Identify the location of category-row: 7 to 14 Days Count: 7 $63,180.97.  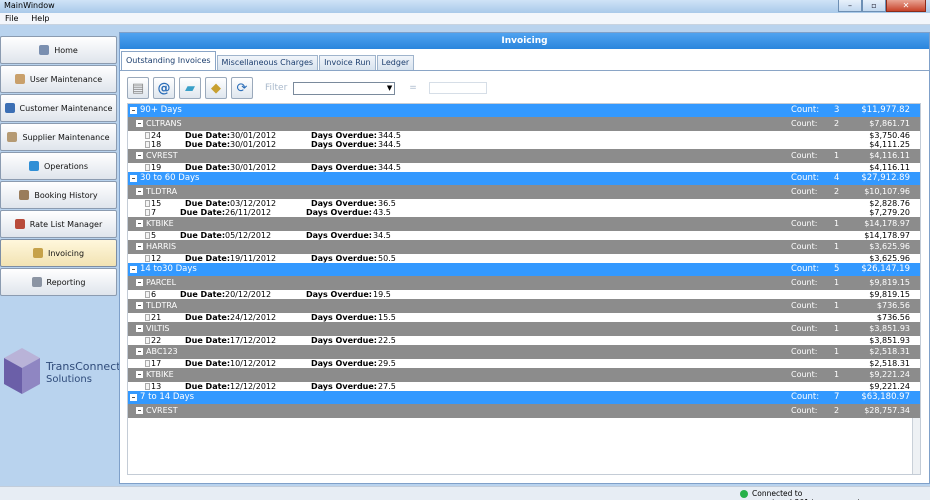
(524, 397).